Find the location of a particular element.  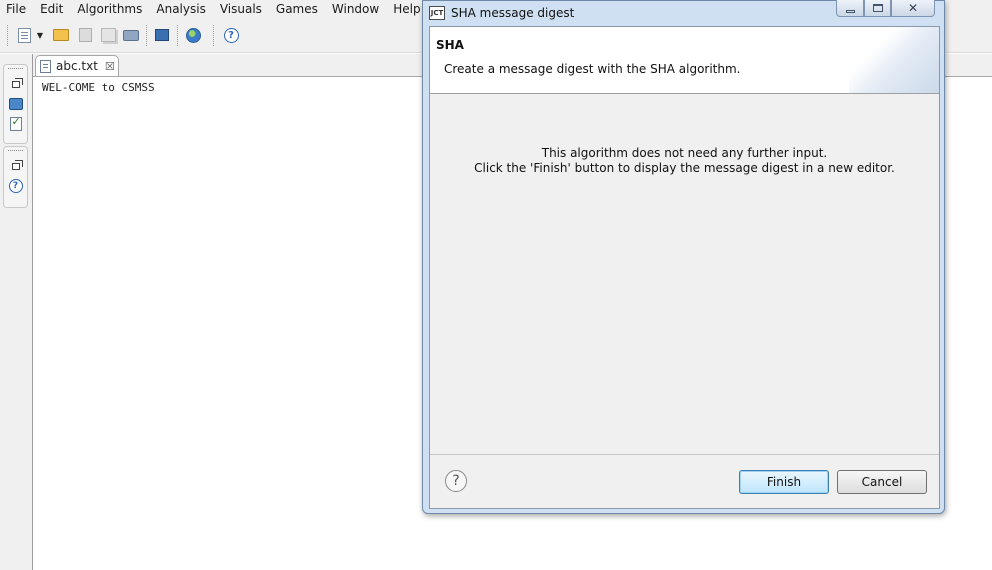

checklist-view-button is located at coordinates (16, 123).